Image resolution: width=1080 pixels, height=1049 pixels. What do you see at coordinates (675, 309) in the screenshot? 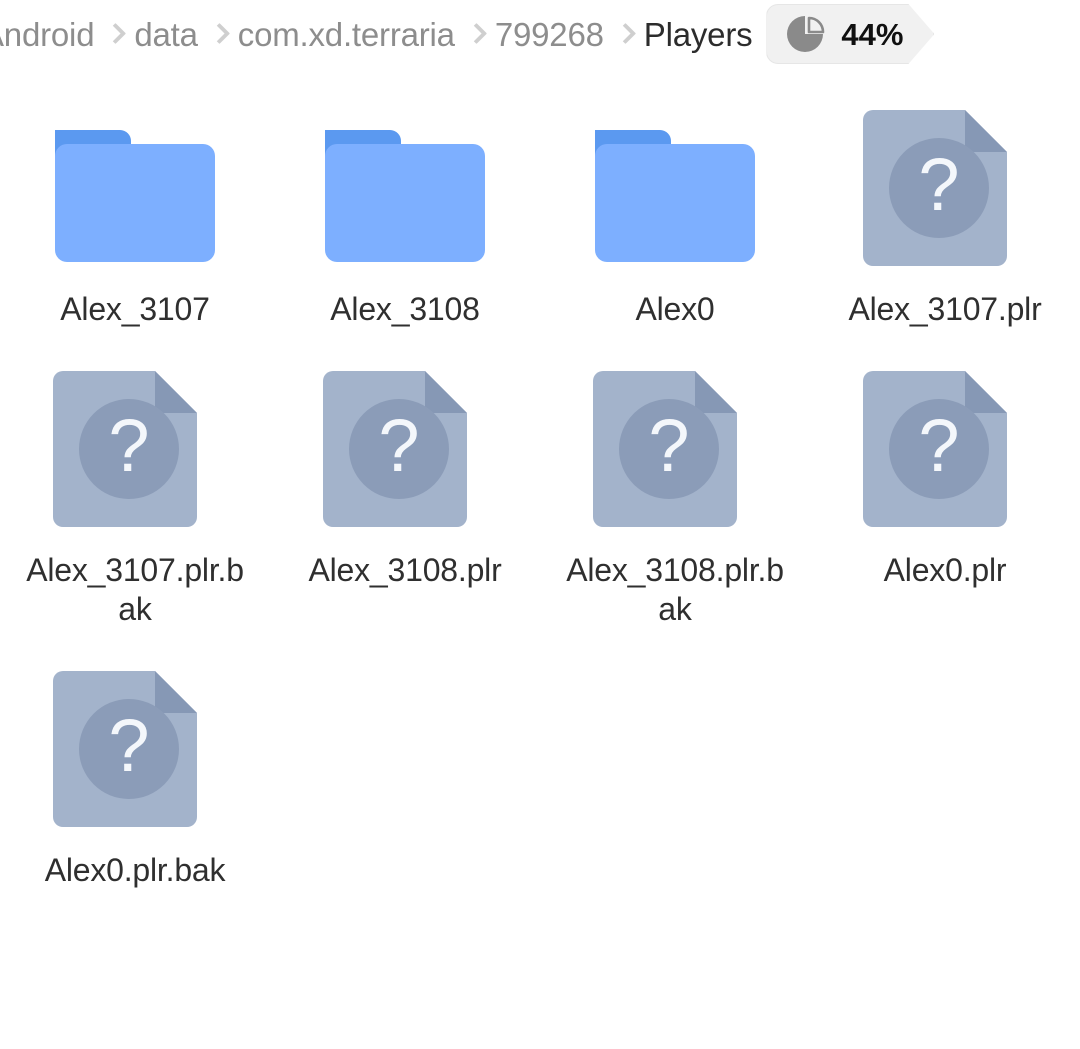
I see `item-label: Alex0` at bounding box center [675, 309].